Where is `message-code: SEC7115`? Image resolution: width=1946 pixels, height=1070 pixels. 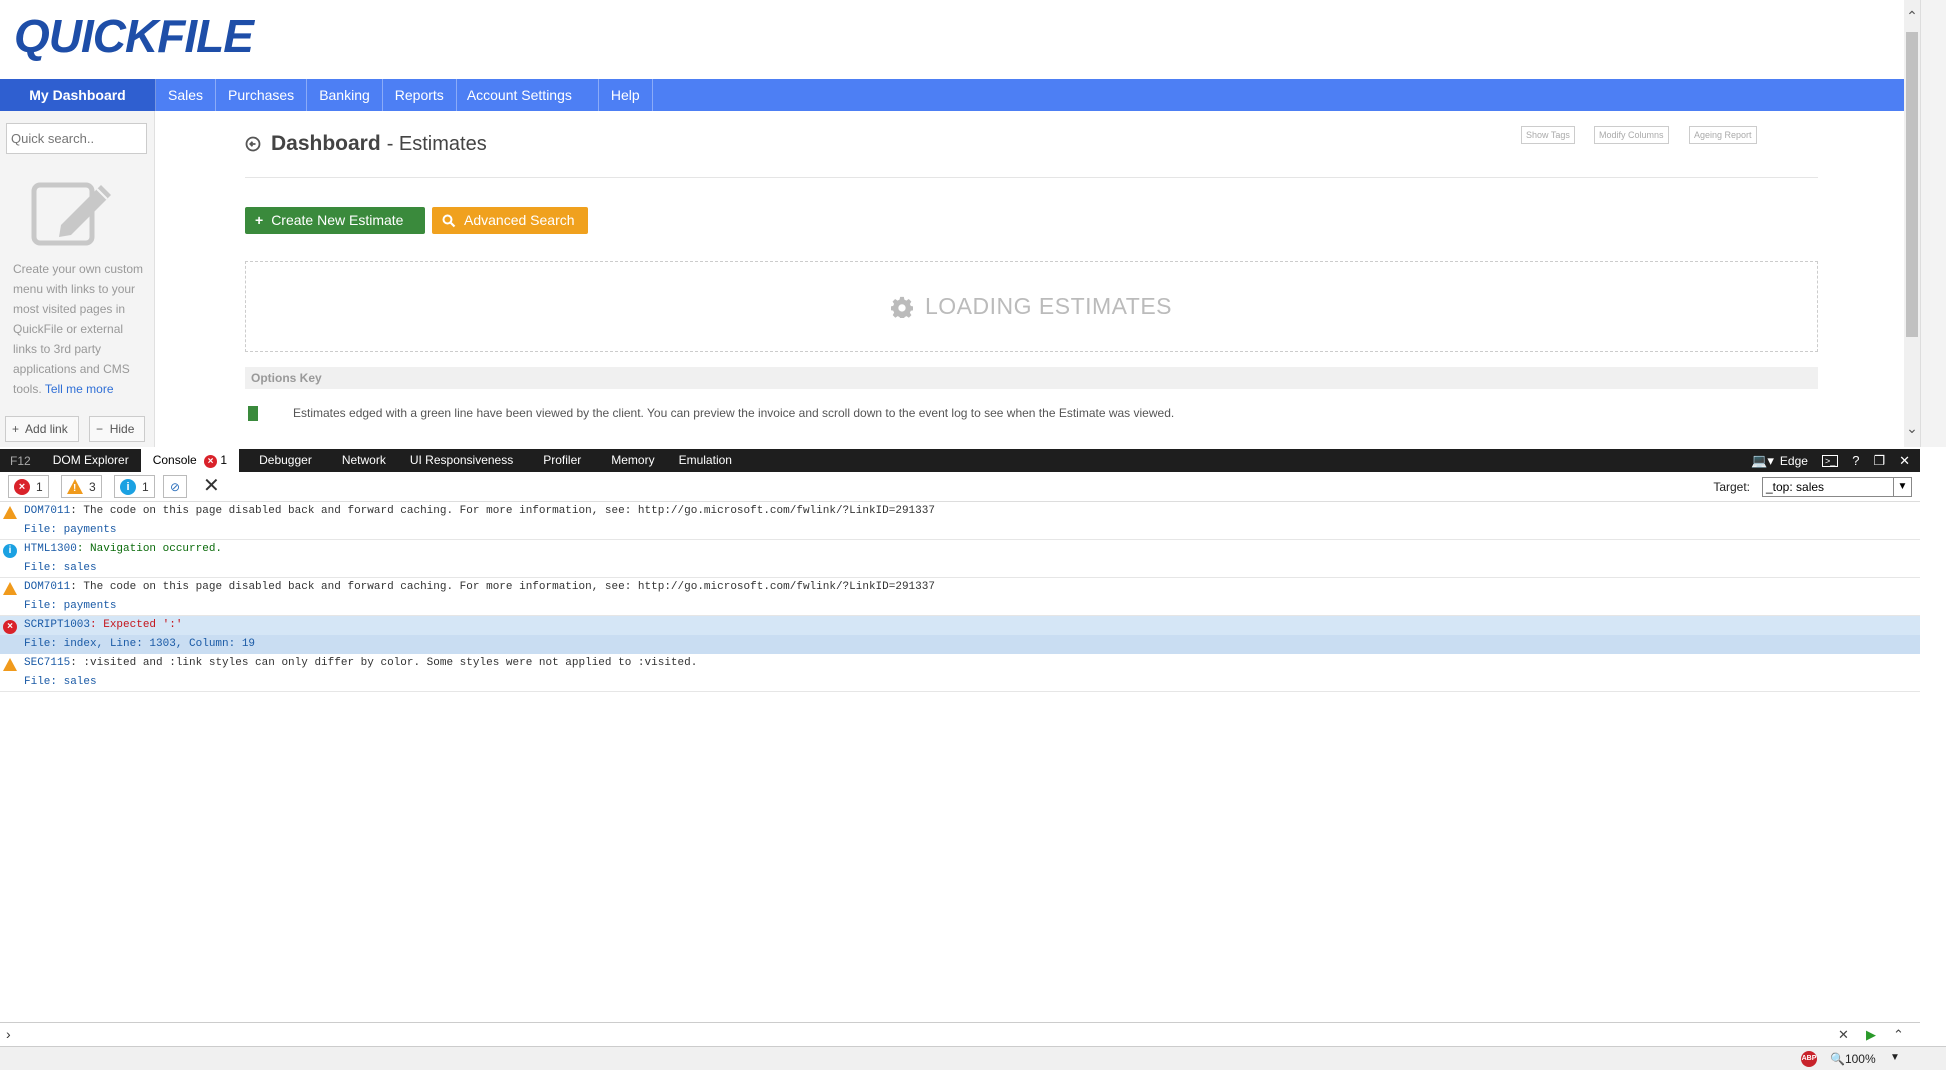
message-code: SEC7115 is located at coordinates (47, 663).